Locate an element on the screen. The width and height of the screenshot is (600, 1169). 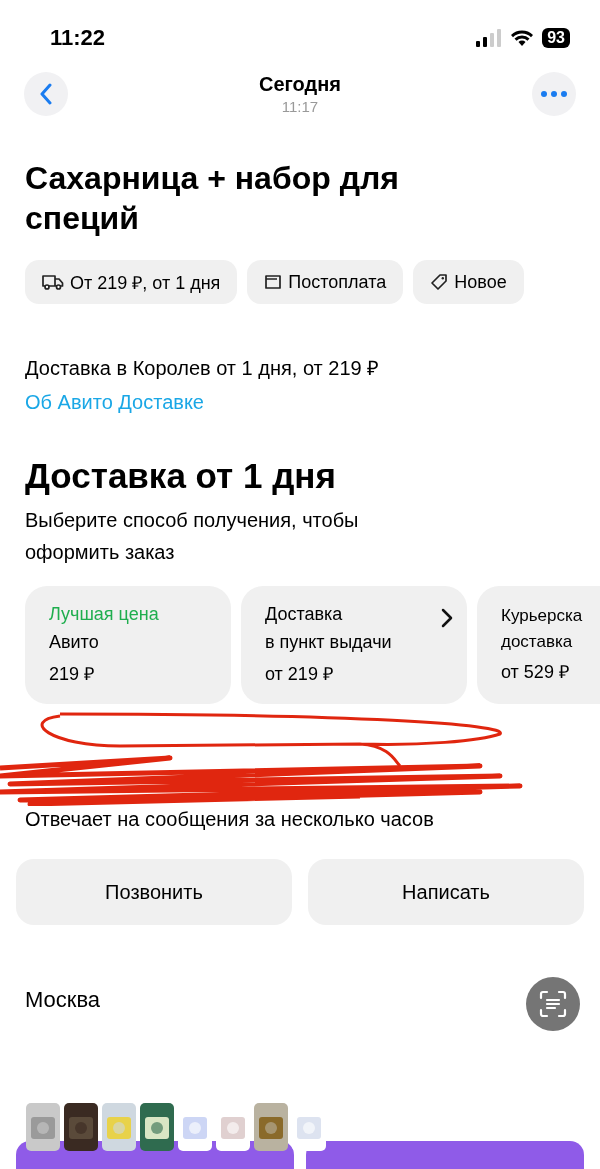
delivery-heading: Доставка от 1 дня is located at coordinates (181, 476).